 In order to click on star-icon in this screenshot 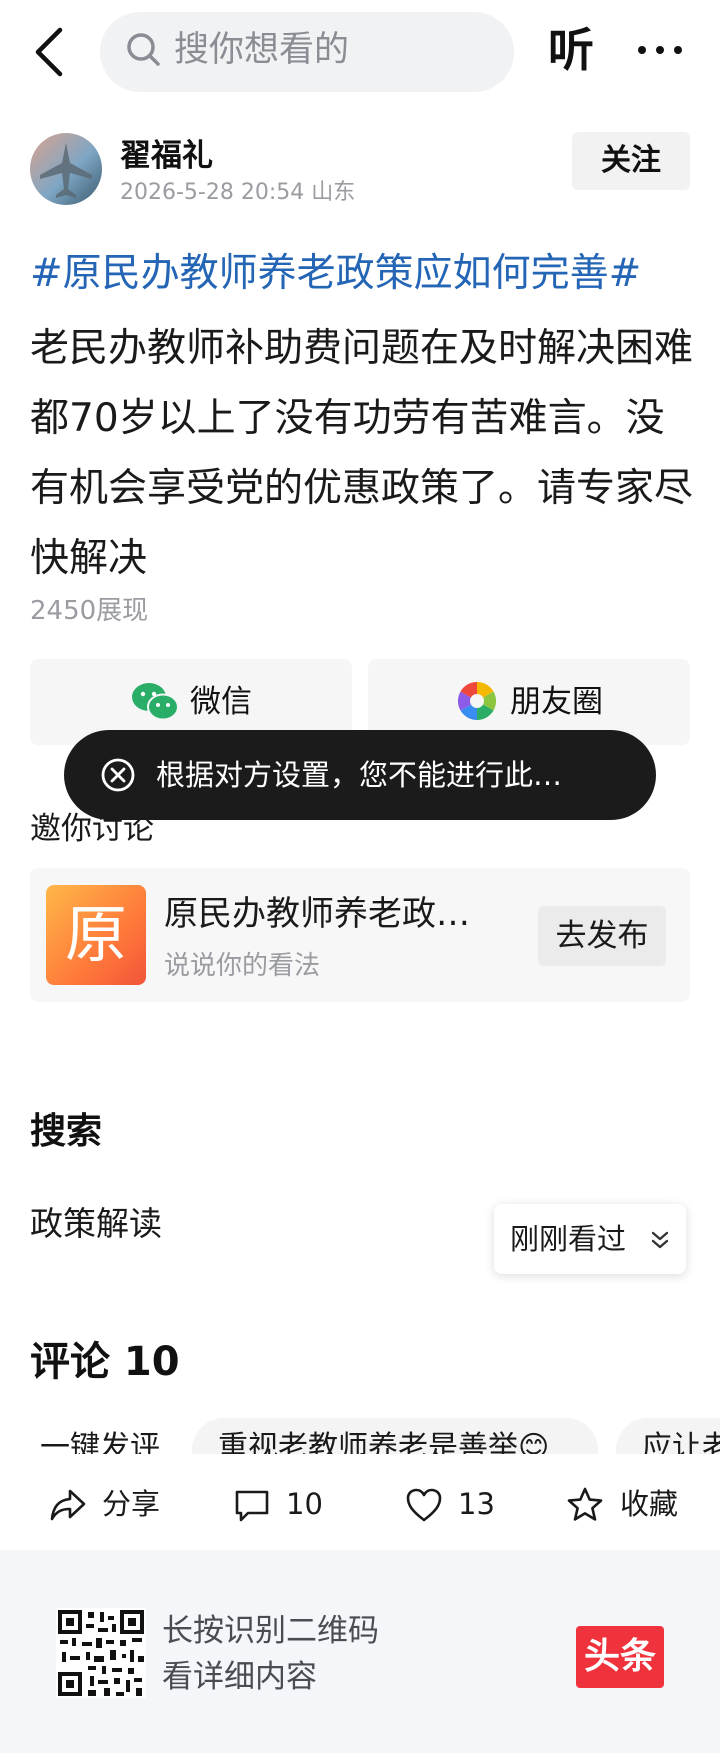, I will do `click(585, 1505)`.